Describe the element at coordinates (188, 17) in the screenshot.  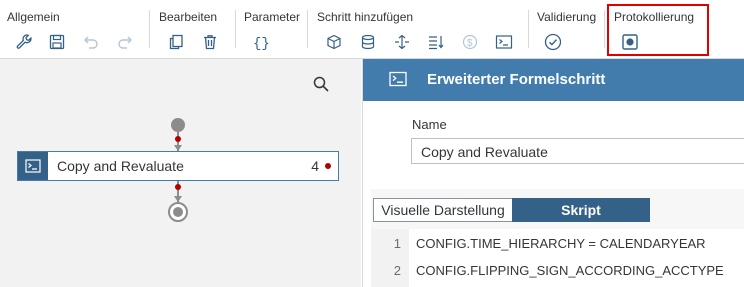
I see `group-label-bearbeiten: Bearbeiten` at that location.